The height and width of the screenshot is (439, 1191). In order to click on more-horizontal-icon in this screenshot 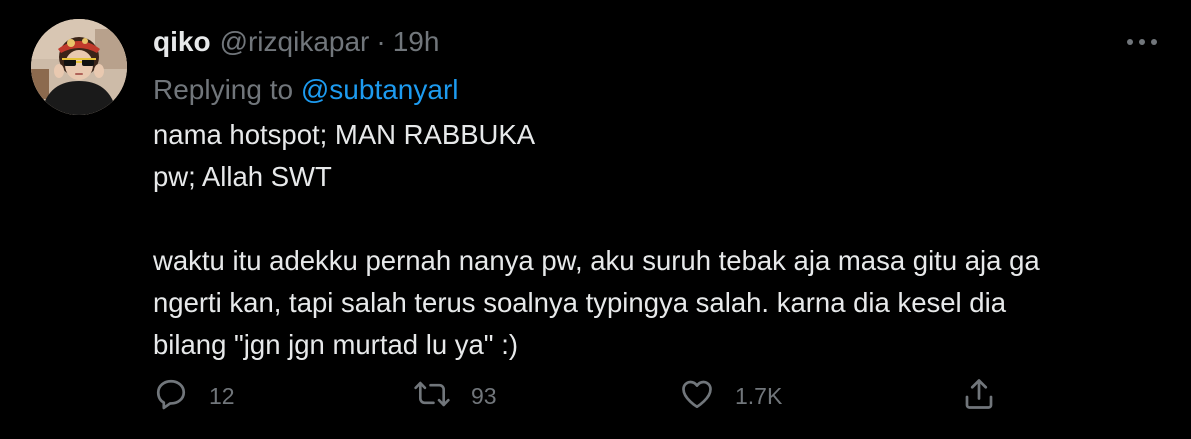, I will do `click(1142, 42)`.